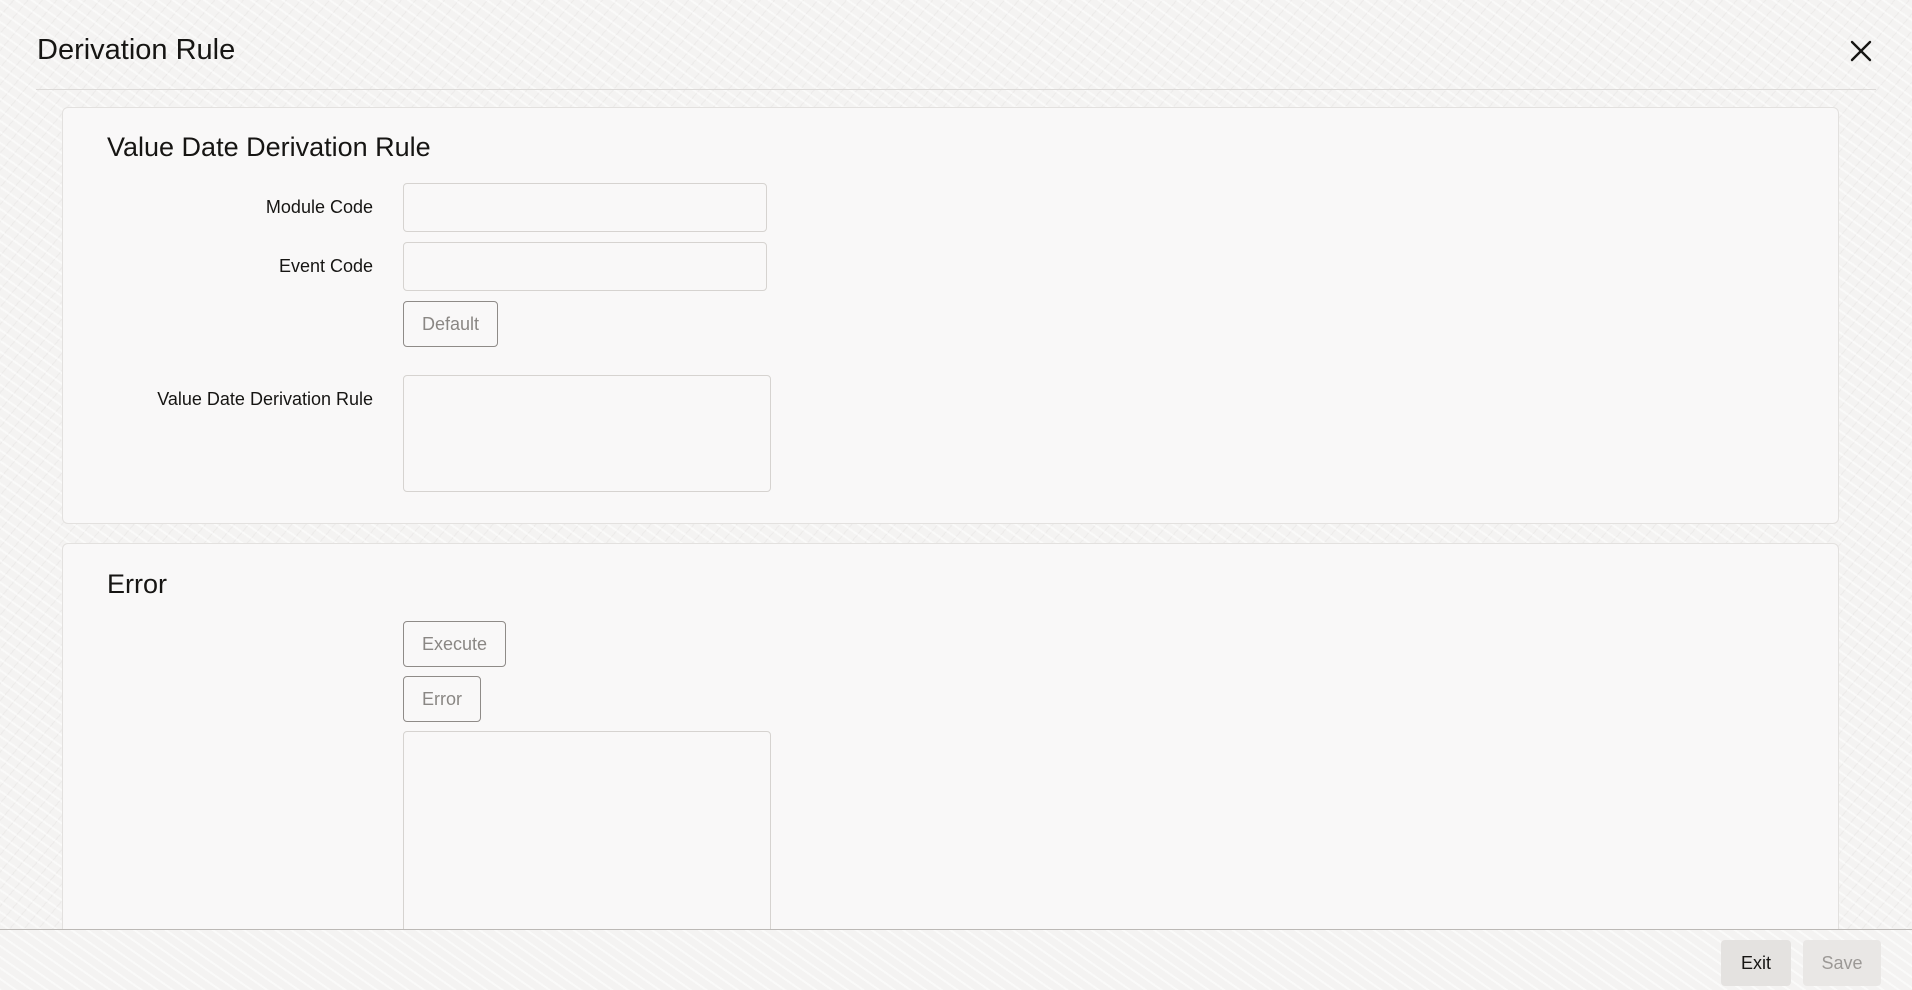 This screenshot has width=1912, height=990. What do you see at coordinates (956, 959) in the screenshot?
I see `dialog-footer: Exit Save` at bounding box center [956, 959].